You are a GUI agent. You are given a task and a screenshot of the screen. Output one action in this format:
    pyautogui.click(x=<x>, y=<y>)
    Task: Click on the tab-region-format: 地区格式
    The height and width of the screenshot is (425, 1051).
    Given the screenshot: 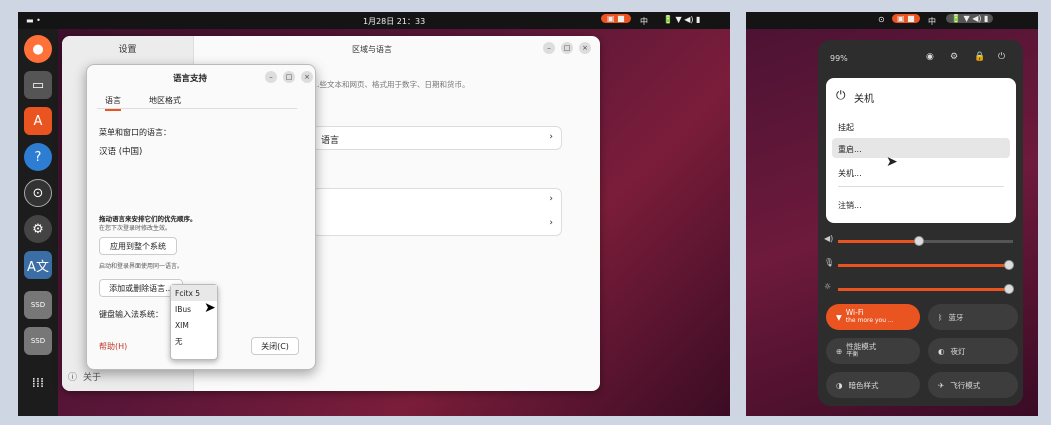 What is the action you would take?
    pyautogui.click(x=165, y=100)
    